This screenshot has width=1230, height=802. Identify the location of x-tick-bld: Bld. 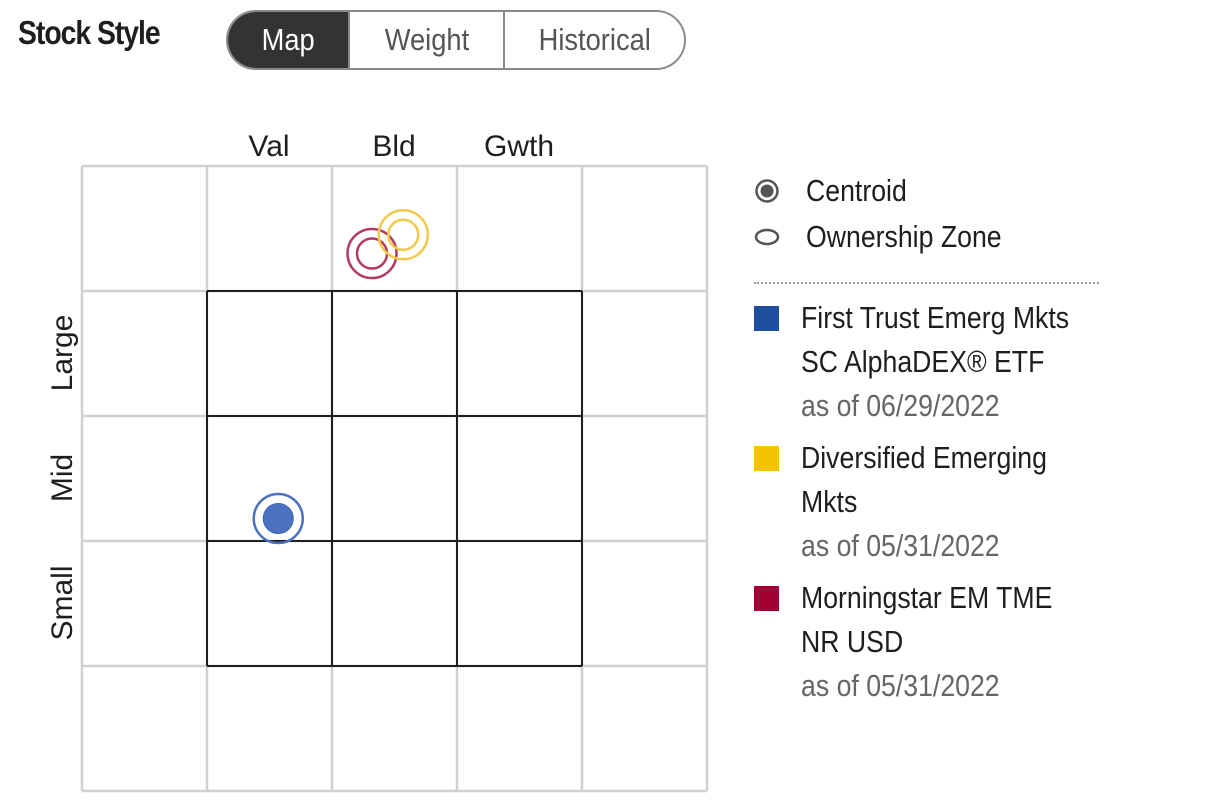
(393, 146).